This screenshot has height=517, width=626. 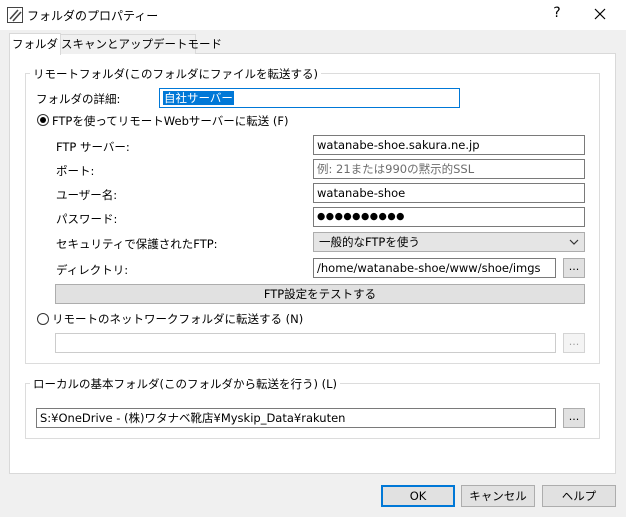 I want to click on network-path-input, so click(x=305, y=343).